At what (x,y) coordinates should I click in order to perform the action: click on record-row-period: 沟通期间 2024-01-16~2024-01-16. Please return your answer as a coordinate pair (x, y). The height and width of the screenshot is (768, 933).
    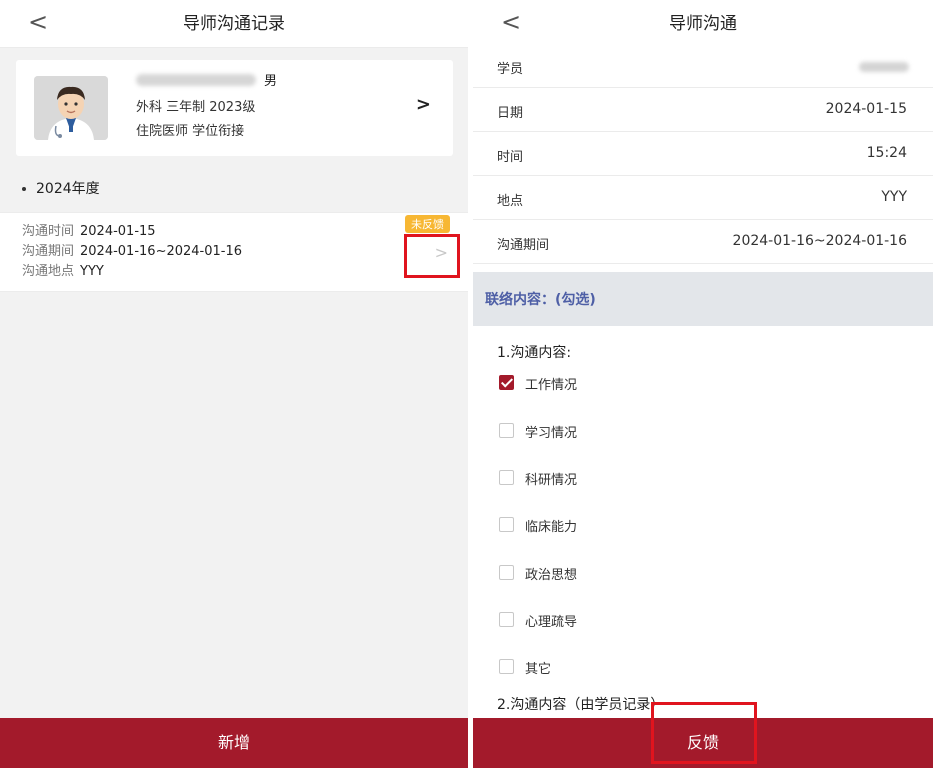
    Looking at the image, I should click on (132, 251).